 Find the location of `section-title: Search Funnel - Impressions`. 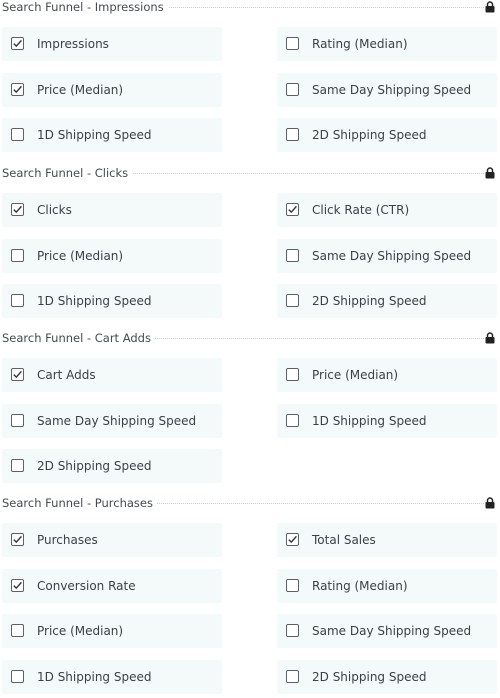

section-title: Search Funnel - Impressions is located at coordinates (85, 7).